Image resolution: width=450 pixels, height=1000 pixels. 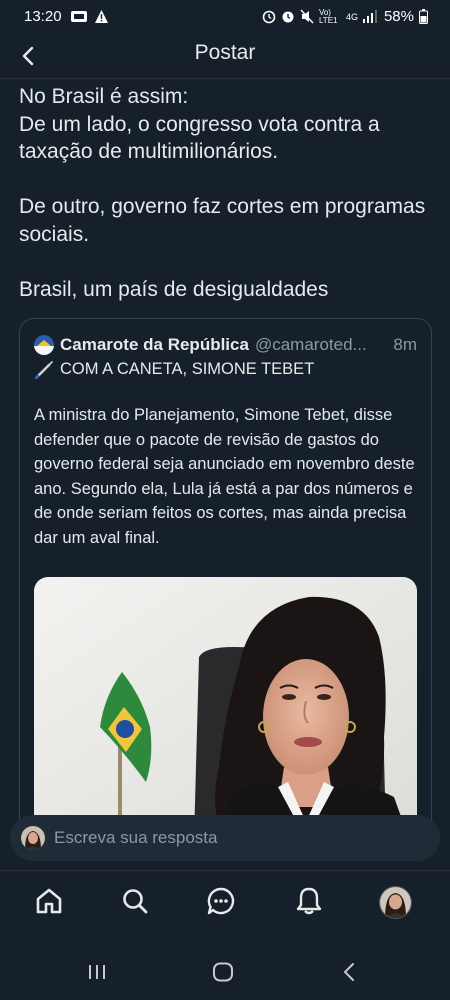 I want to click on back-arrow-icon, so click(x=348, y=972).